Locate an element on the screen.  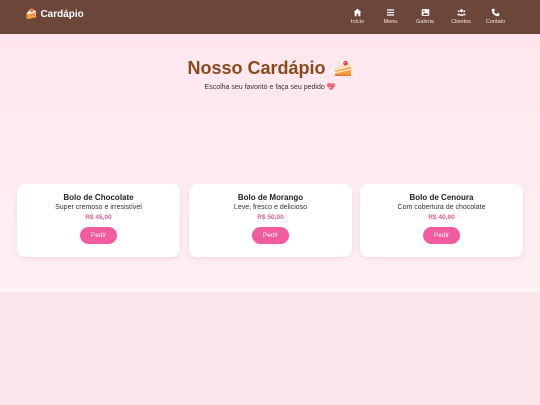
card-title: Bolo de Chocolate is located at coordinates (98, 197).